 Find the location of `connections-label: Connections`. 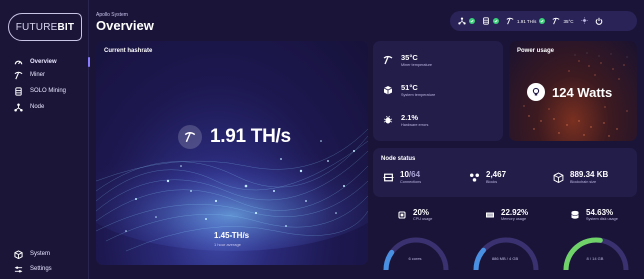

connections-label: Connections is located at coordinates (411, 182).